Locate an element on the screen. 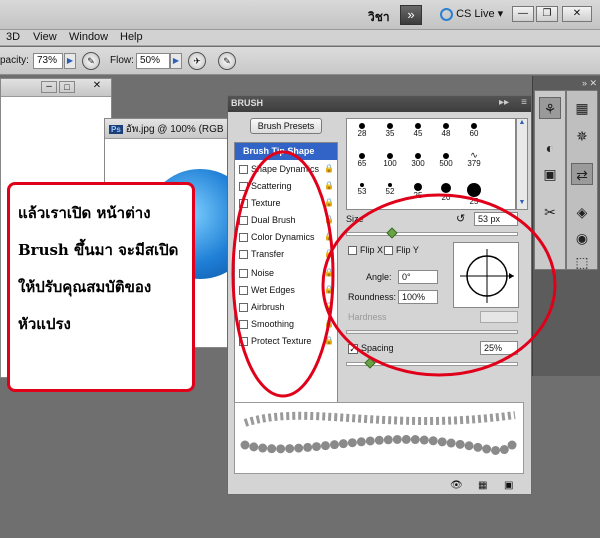  annotation-line: ให้ปรับคุณสมบัติของ is located at coordinates (85, 287).